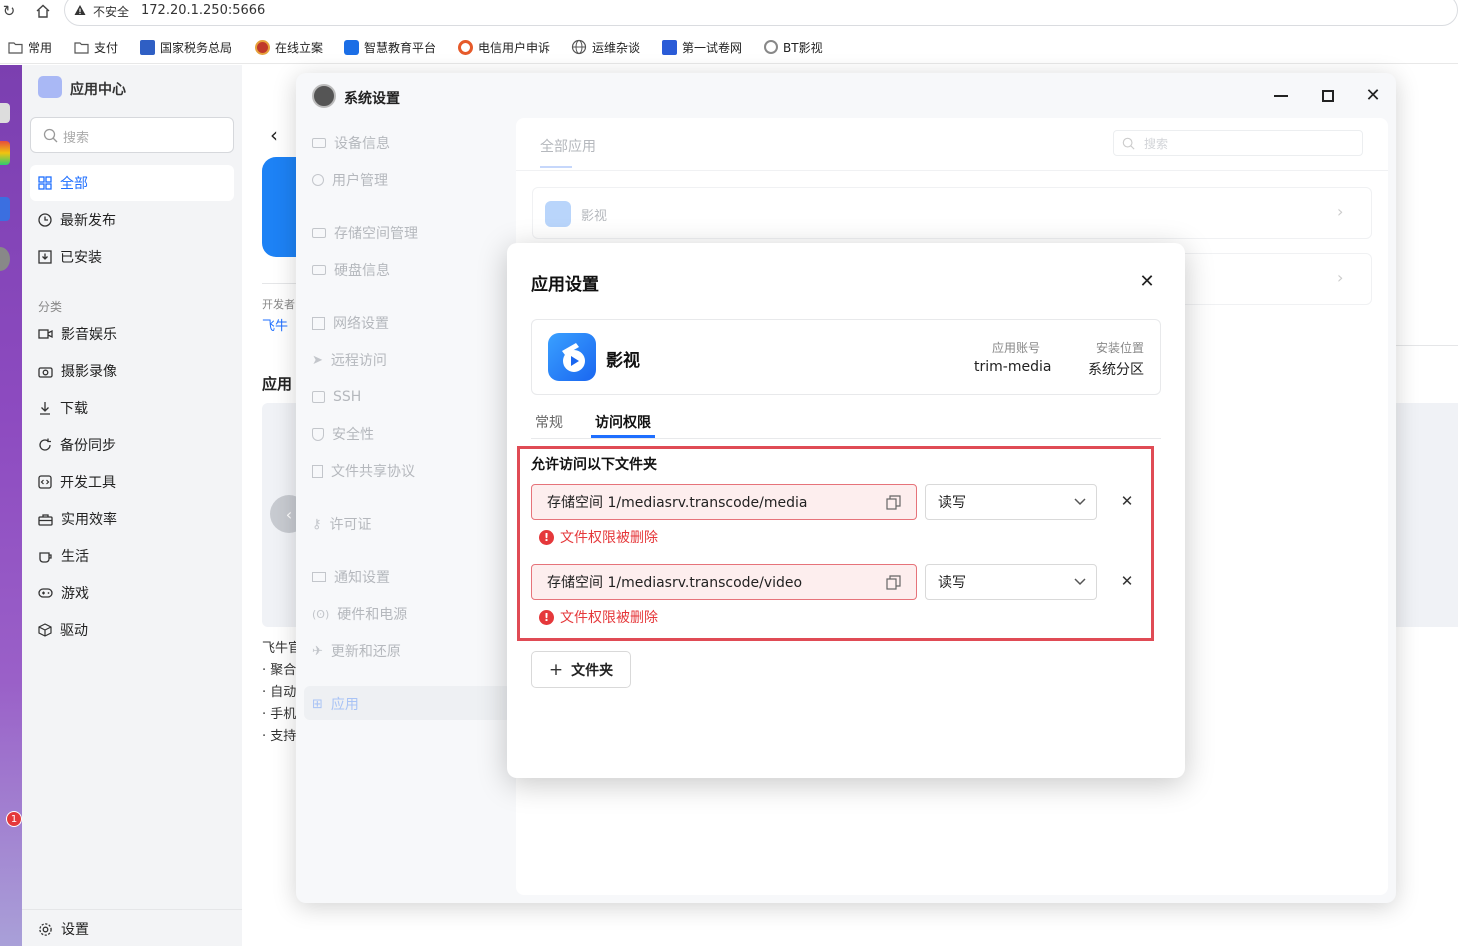 This screenshot has width=1458, height=947. What do you see at coordinates (365, 233) in the screenshot?
I see `nav-storage: 存储空间管理` at bounding box center [365, 233].